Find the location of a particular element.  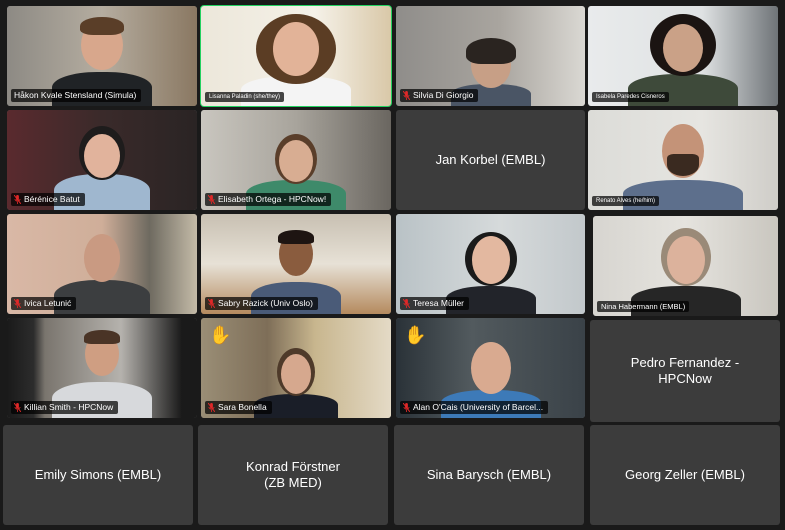

participant-name: Lisanna Paladin (she/they) is located at coordinates (245, 97).